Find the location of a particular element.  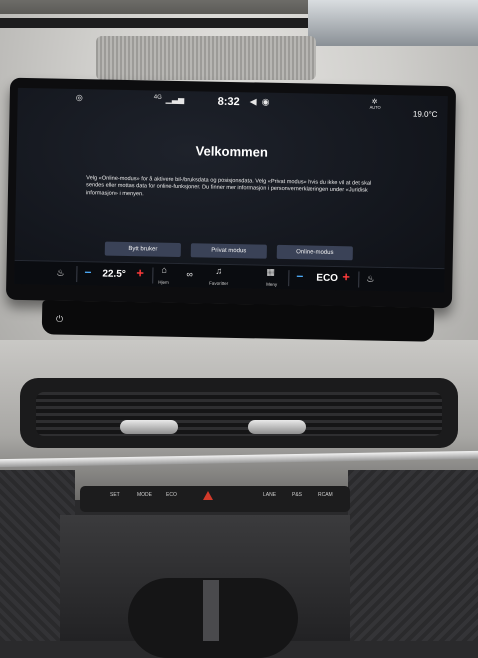

air-vent-slats is located at coordinates (239, 414).